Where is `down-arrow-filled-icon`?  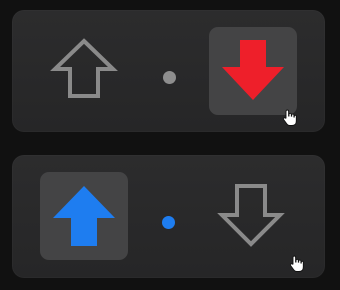 down-arrow-filled-icon is located at coordinates (253, 70).